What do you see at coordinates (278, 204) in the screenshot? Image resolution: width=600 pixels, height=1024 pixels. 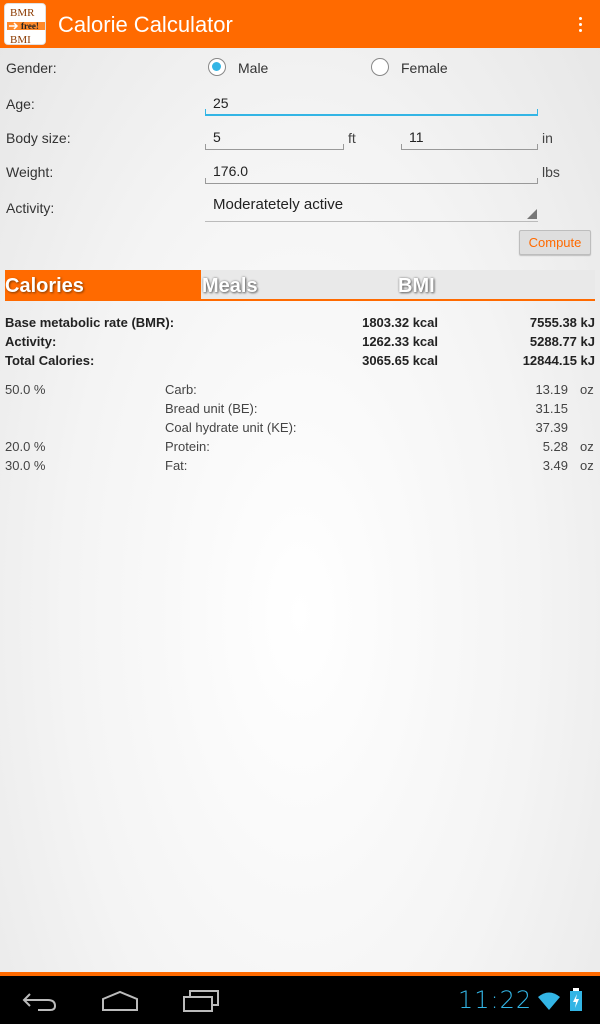 I see `activity-spinner-value: Moderatetely active` at bounding box center [278, 204].